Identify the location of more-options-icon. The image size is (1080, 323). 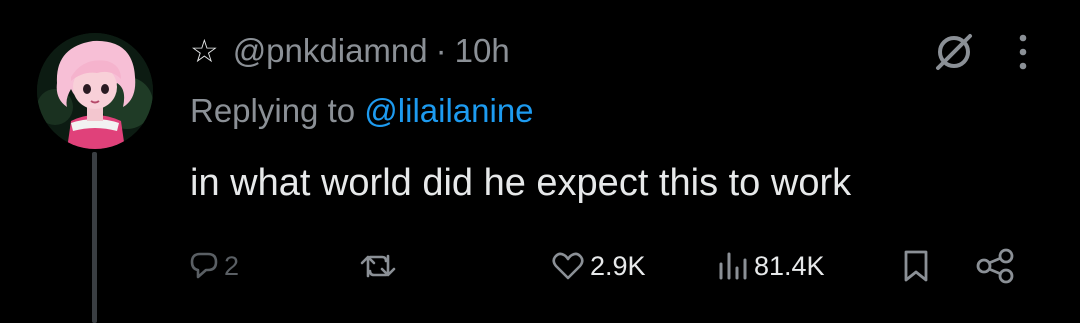
(1023, 52).